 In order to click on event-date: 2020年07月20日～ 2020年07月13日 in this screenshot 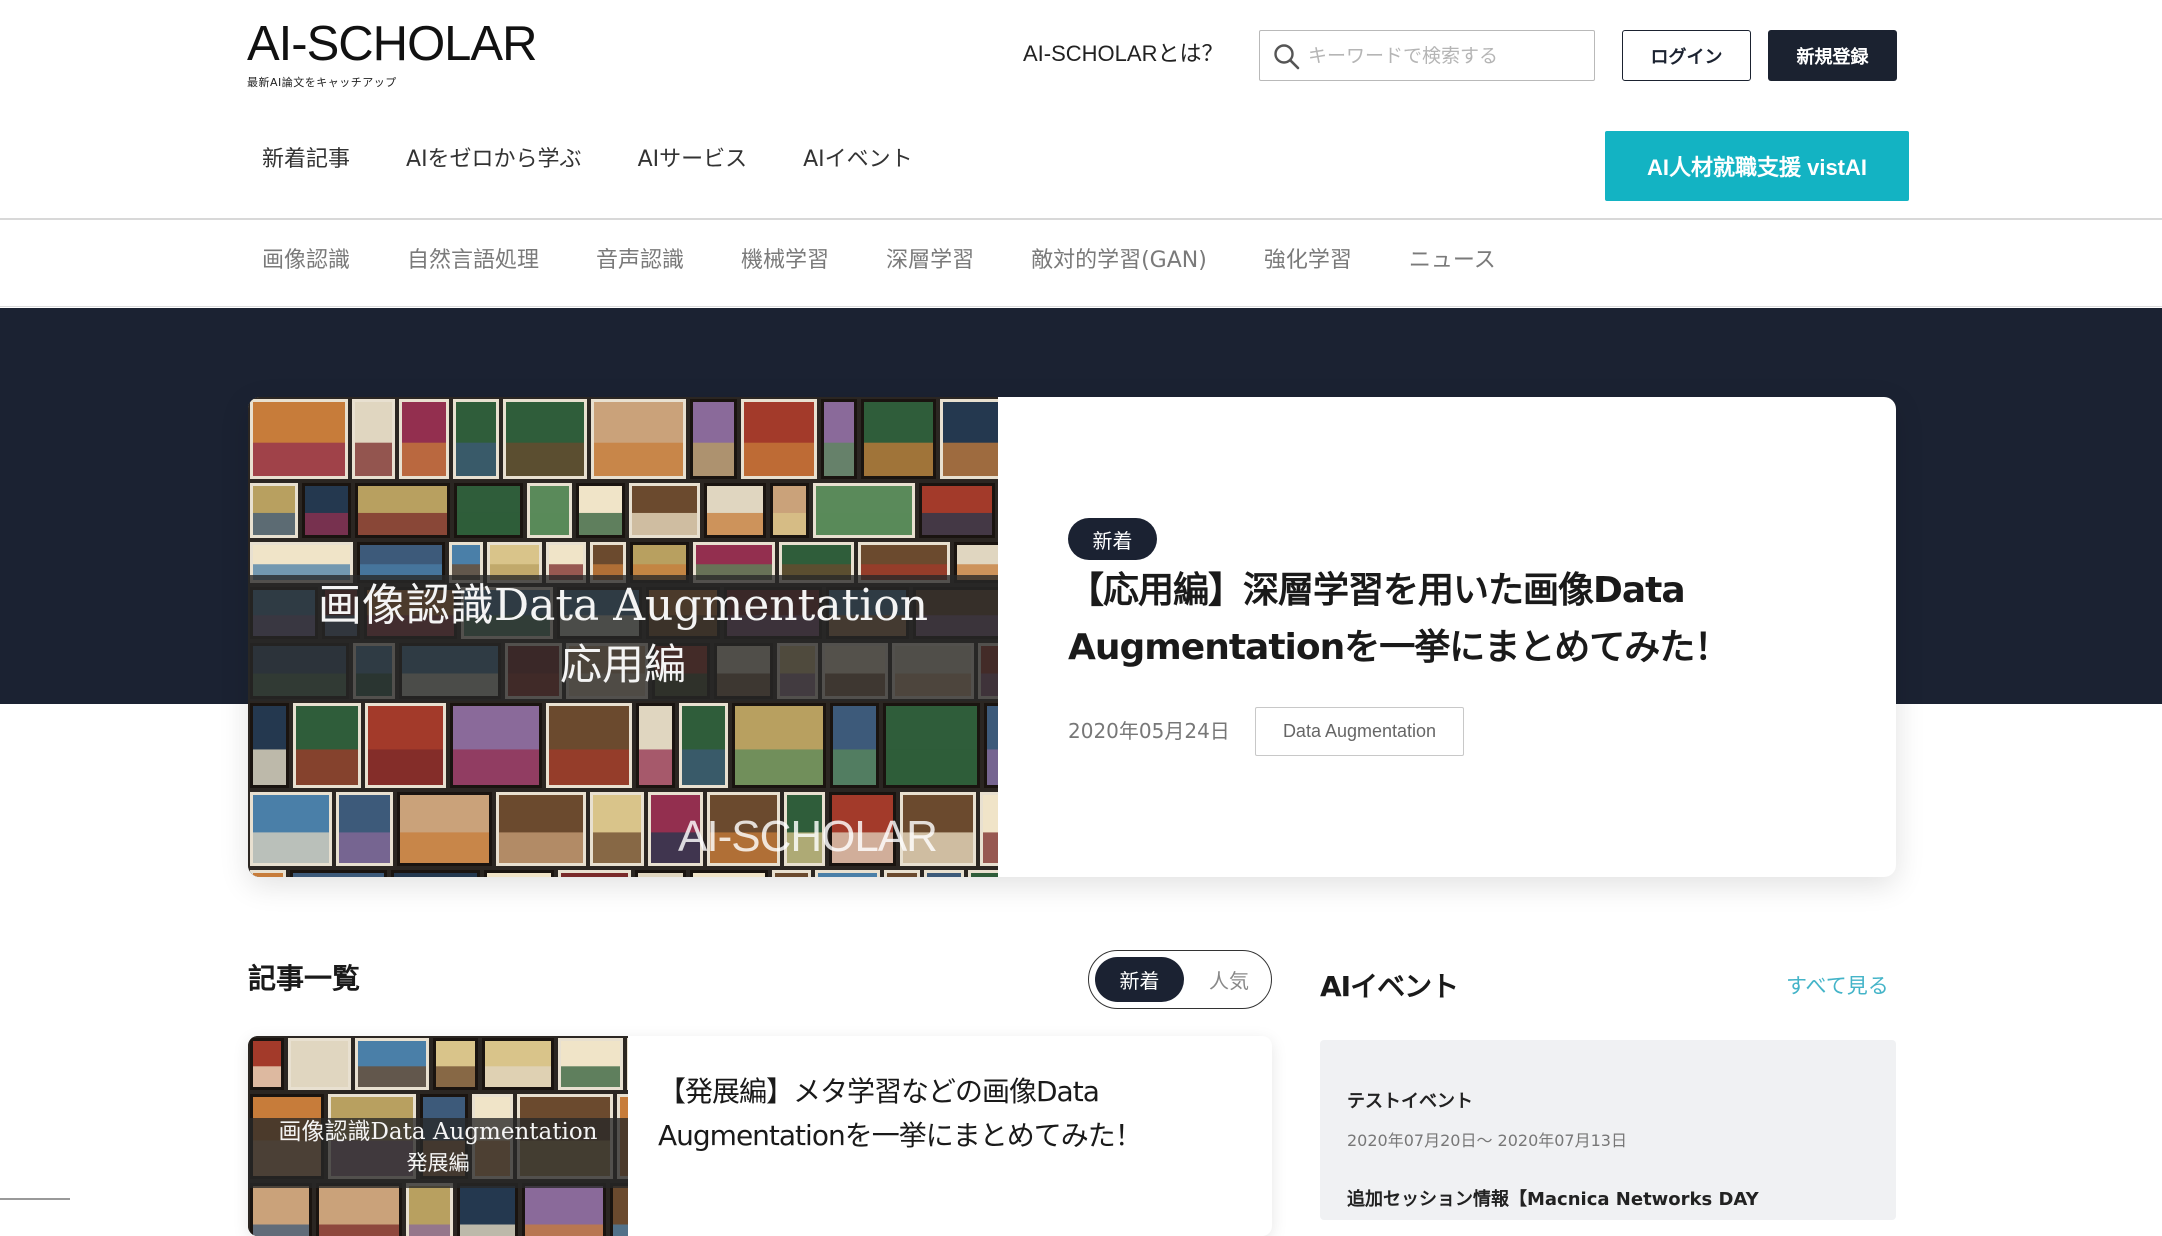, I will do `click(1487, 1141)`.